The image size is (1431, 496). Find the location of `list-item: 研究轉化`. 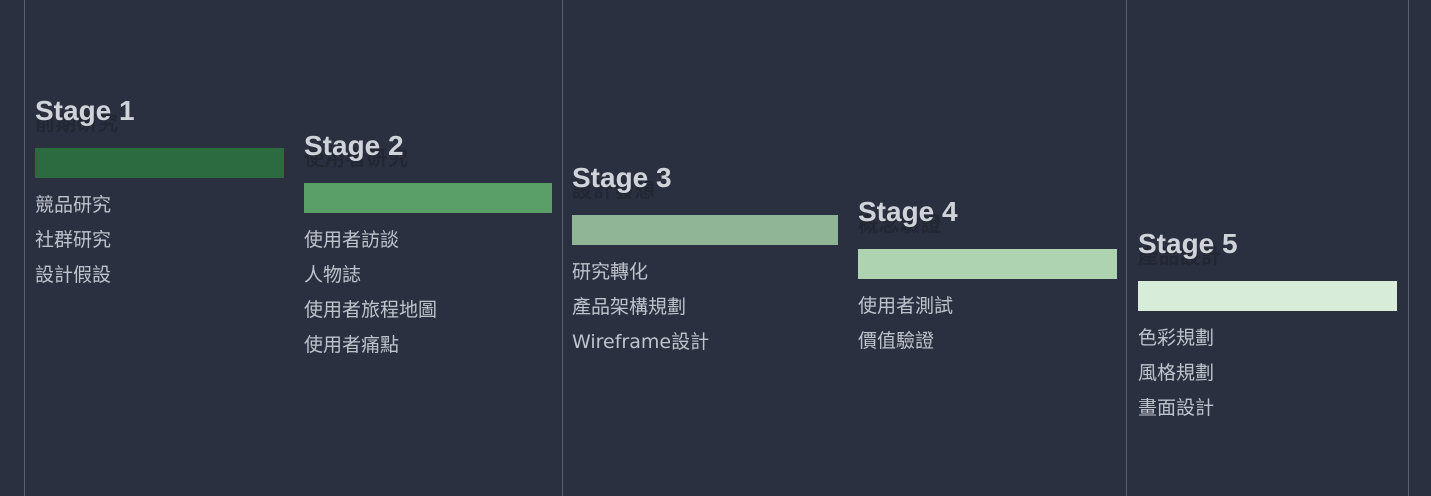

list-item: 研究轉化 is located at coordinates (610, 272).